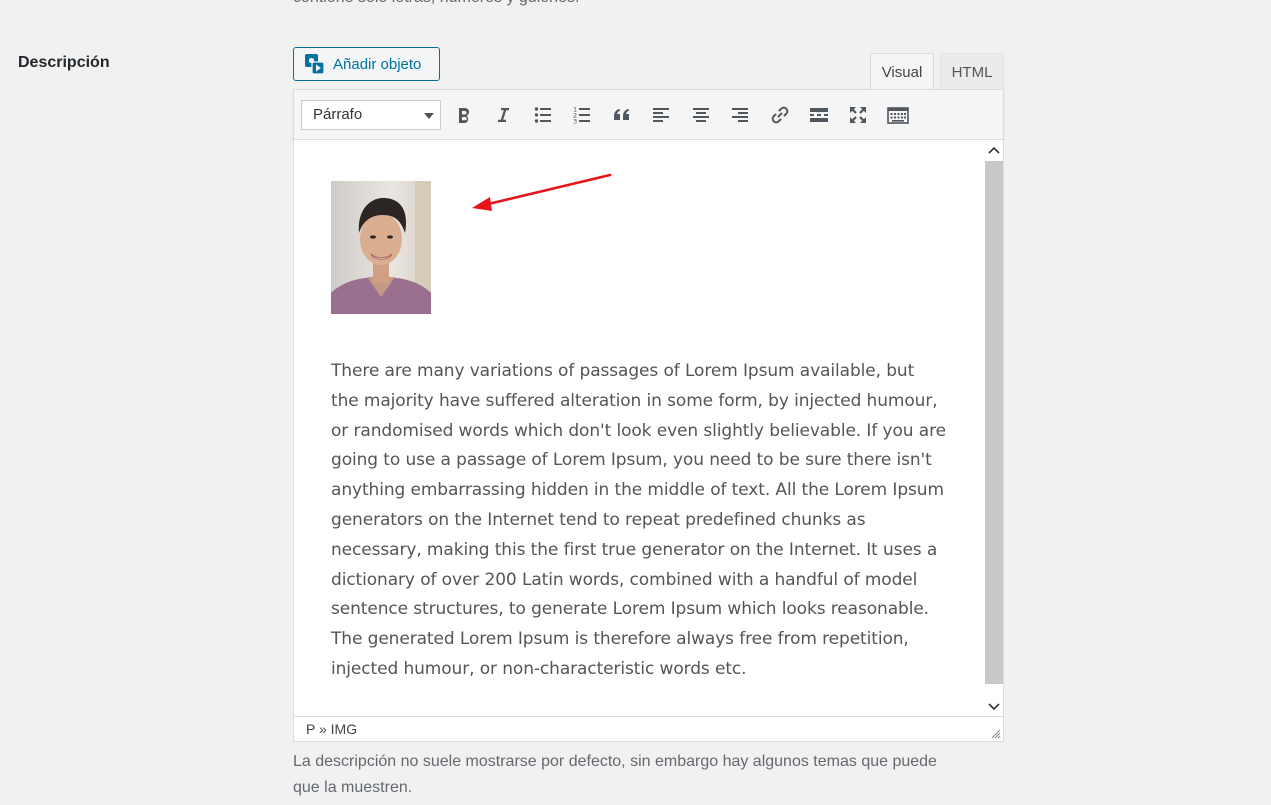  Describe the element at coordinates (542, 192) in the screenshot. I see `arrow-annotation-icon` at that location.